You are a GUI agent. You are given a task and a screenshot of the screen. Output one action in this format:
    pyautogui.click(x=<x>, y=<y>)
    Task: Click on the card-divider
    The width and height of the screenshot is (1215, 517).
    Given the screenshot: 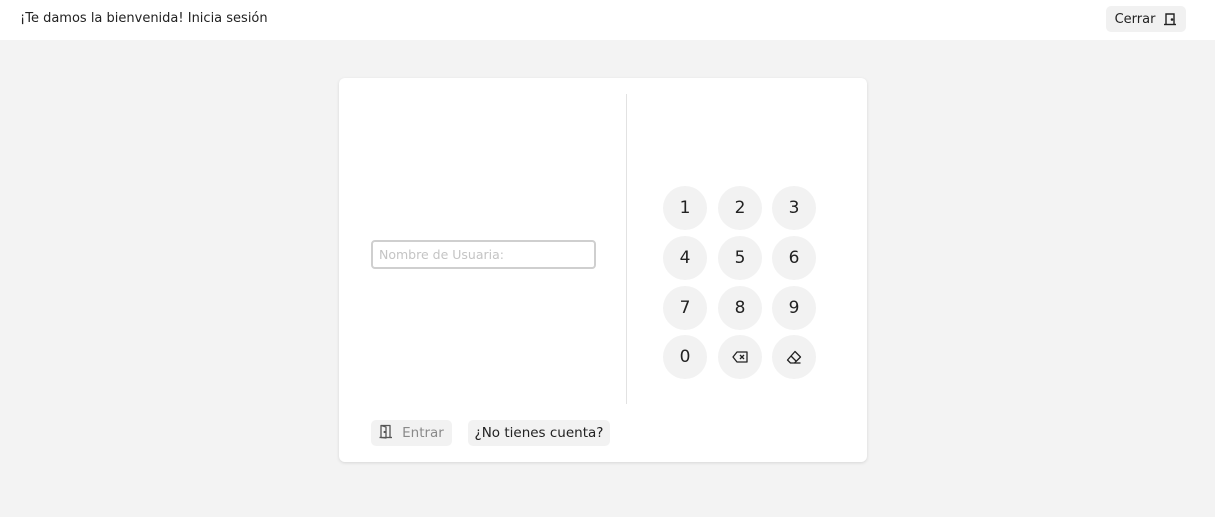 What is the action you would take?
    pyautogui.click(x=626, y=249)
    